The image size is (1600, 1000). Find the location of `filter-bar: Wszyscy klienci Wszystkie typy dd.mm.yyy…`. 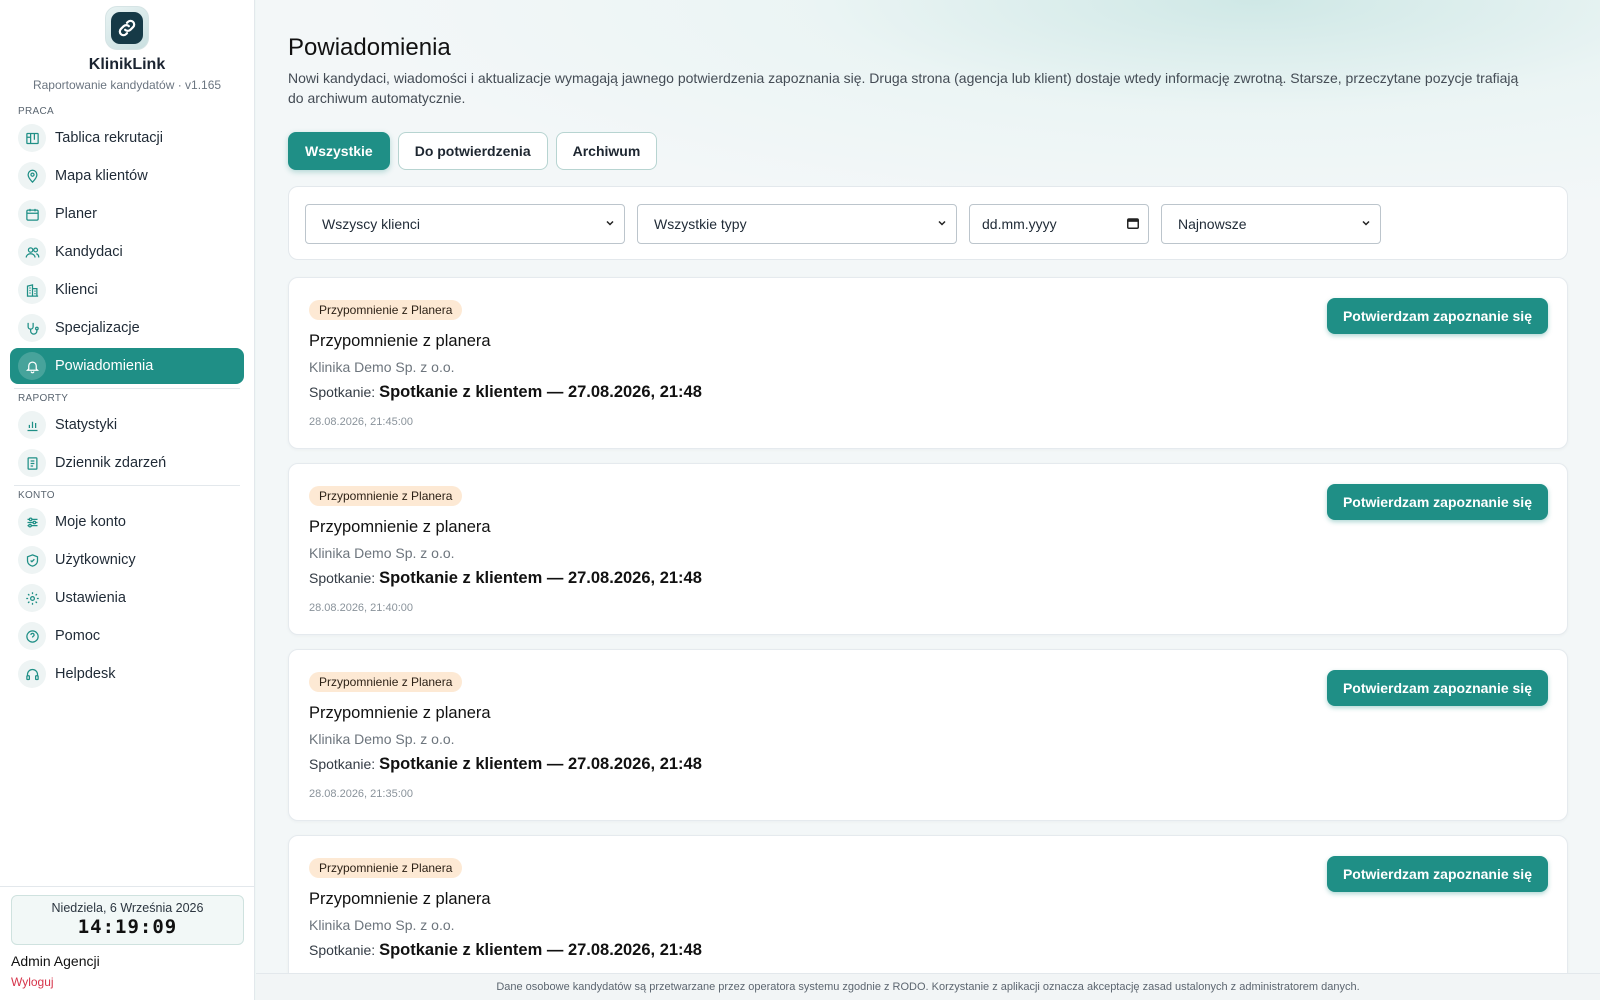

filter-bar: Wszyscy klienci Wszystkie typy dd.mm.yyy… is located at coordinates (928, 223).